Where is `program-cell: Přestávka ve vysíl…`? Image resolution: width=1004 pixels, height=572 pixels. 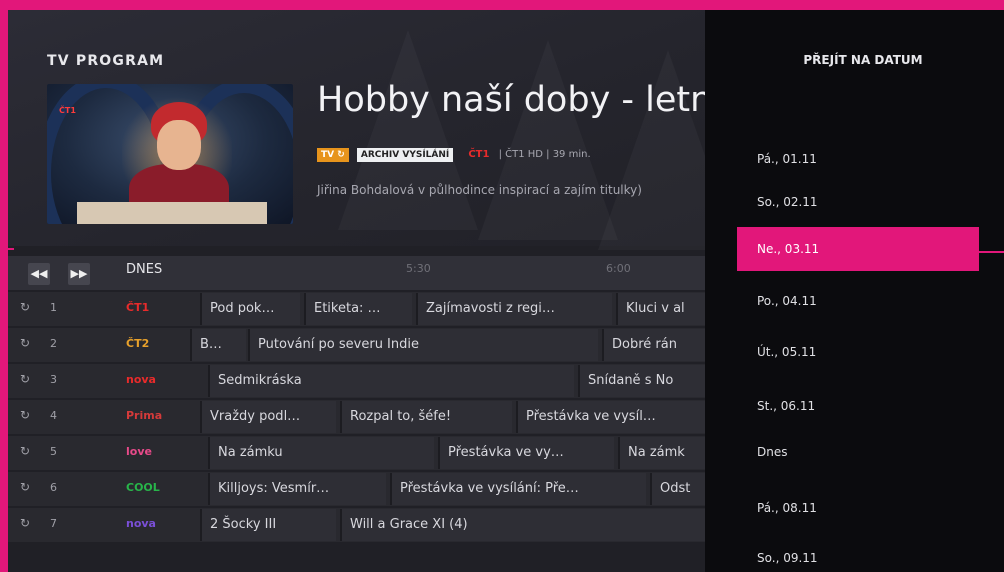
program-cell: Přestávka ve vysíl… is located at coordinates (610, 417).